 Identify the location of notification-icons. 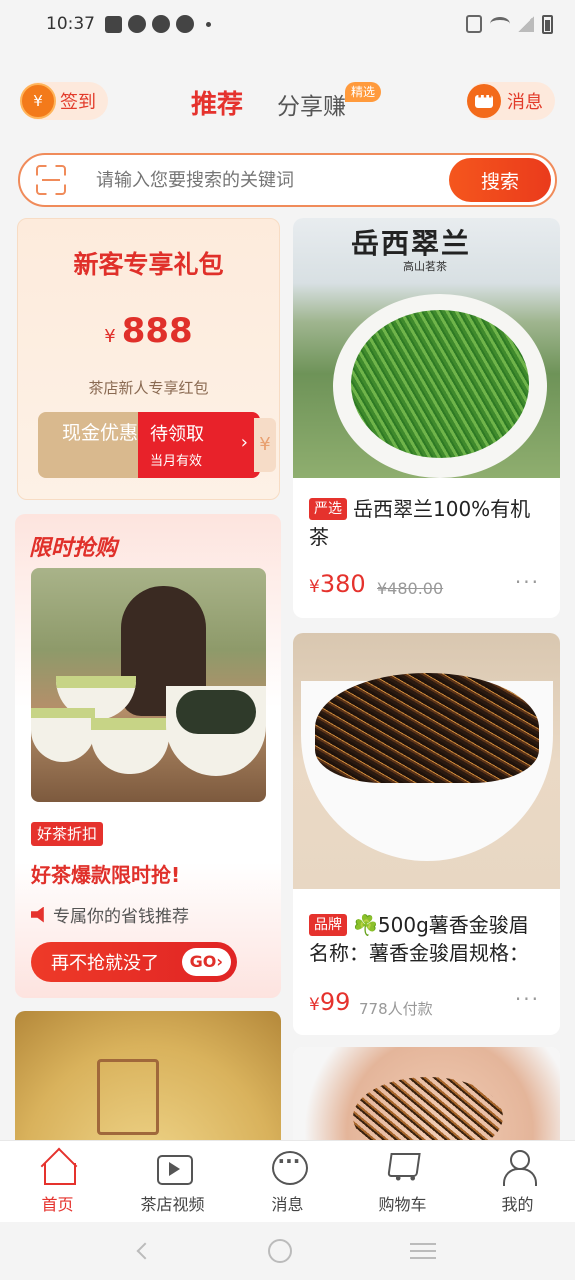
(158, 24).